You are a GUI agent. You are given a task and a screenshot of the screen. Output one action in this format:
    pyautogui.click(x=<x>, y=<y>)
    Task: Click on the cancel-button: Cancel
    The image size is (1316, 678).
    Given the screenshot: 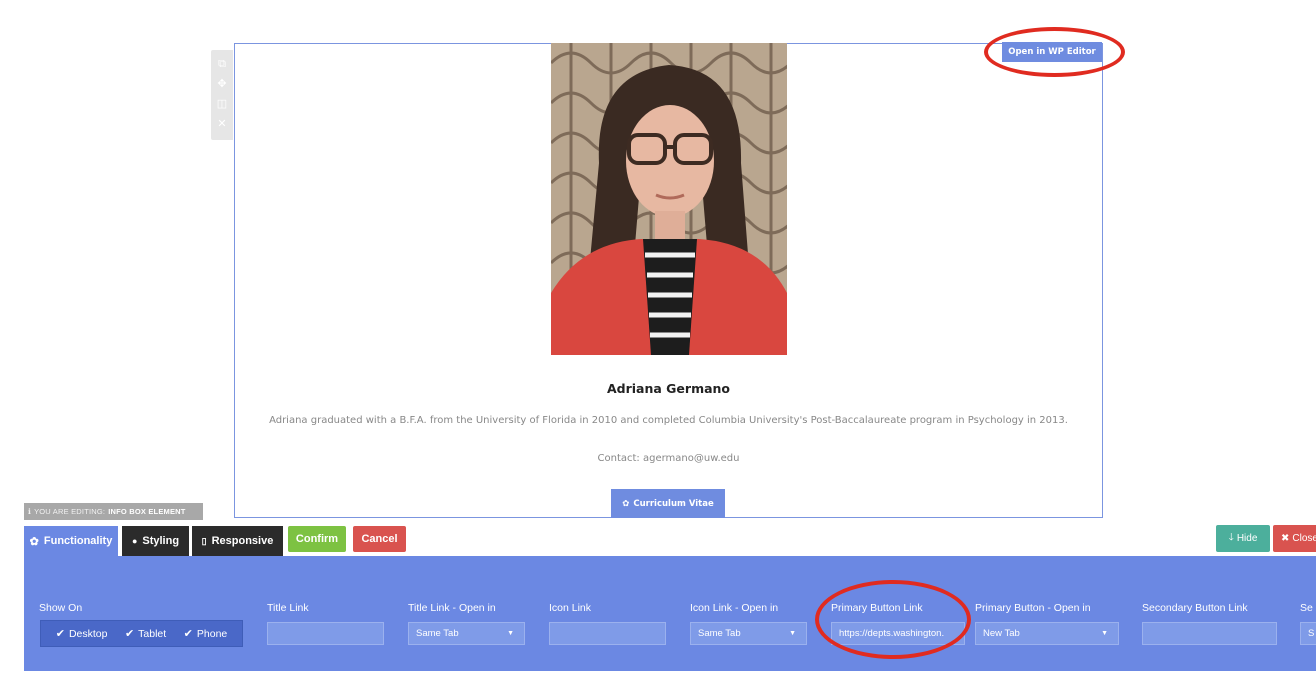 What is the action you would take?
    pyautogui.click(x=379, y=539)
    